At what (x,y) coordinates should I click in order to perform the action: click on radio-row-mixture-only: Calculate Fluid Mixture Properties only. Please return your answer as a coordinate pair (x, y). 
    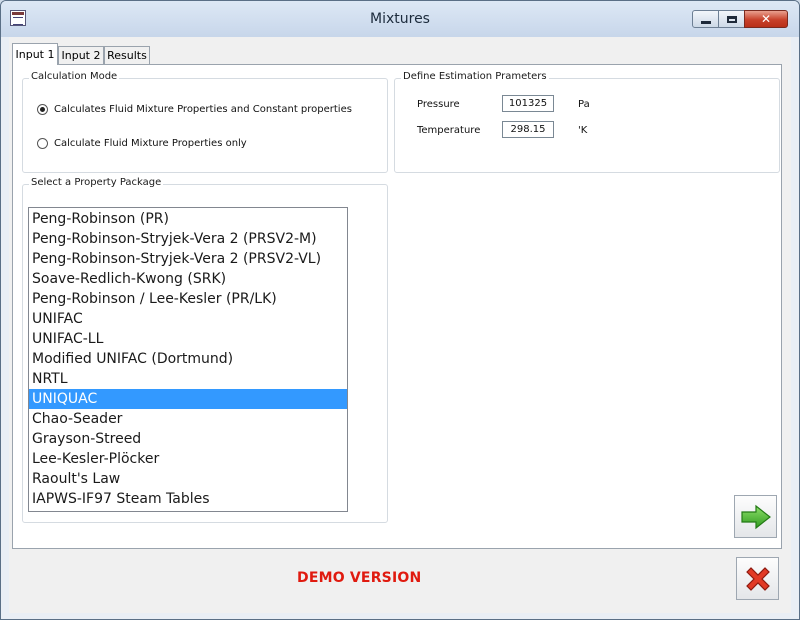
    Looking at the image, I should click on (142, 143).